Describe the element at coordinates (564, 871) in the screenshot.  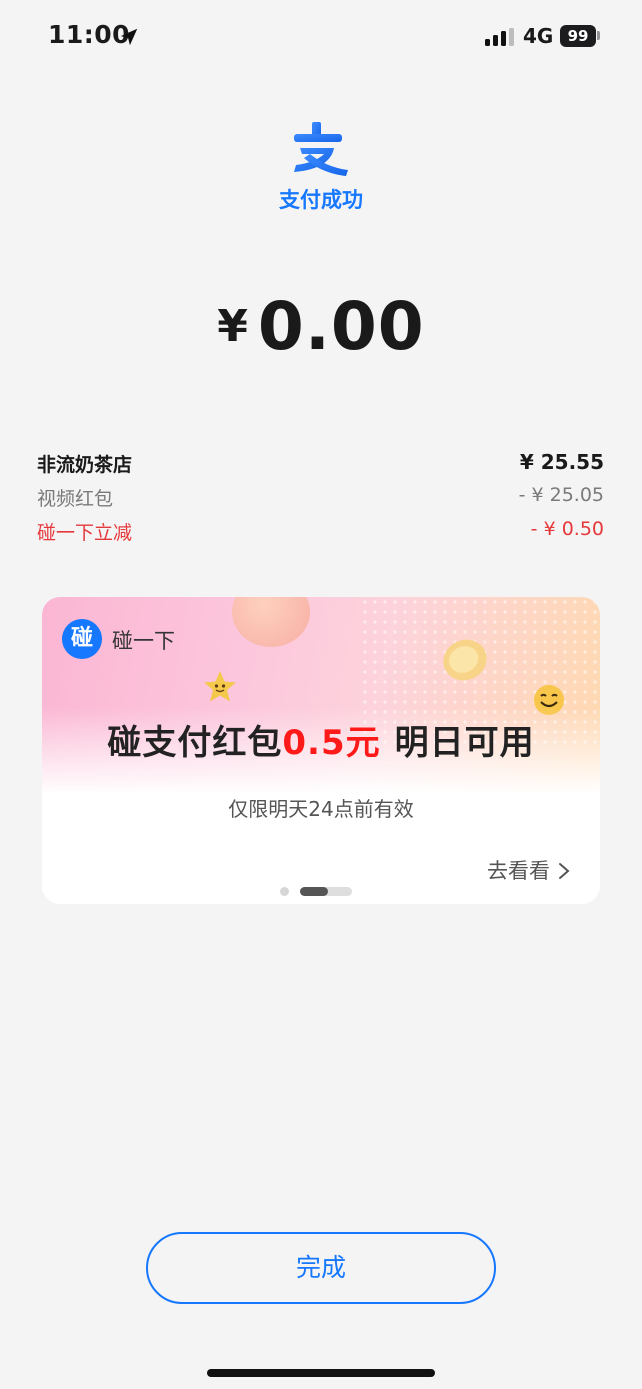
I see `chevron-right-icon` at that location.